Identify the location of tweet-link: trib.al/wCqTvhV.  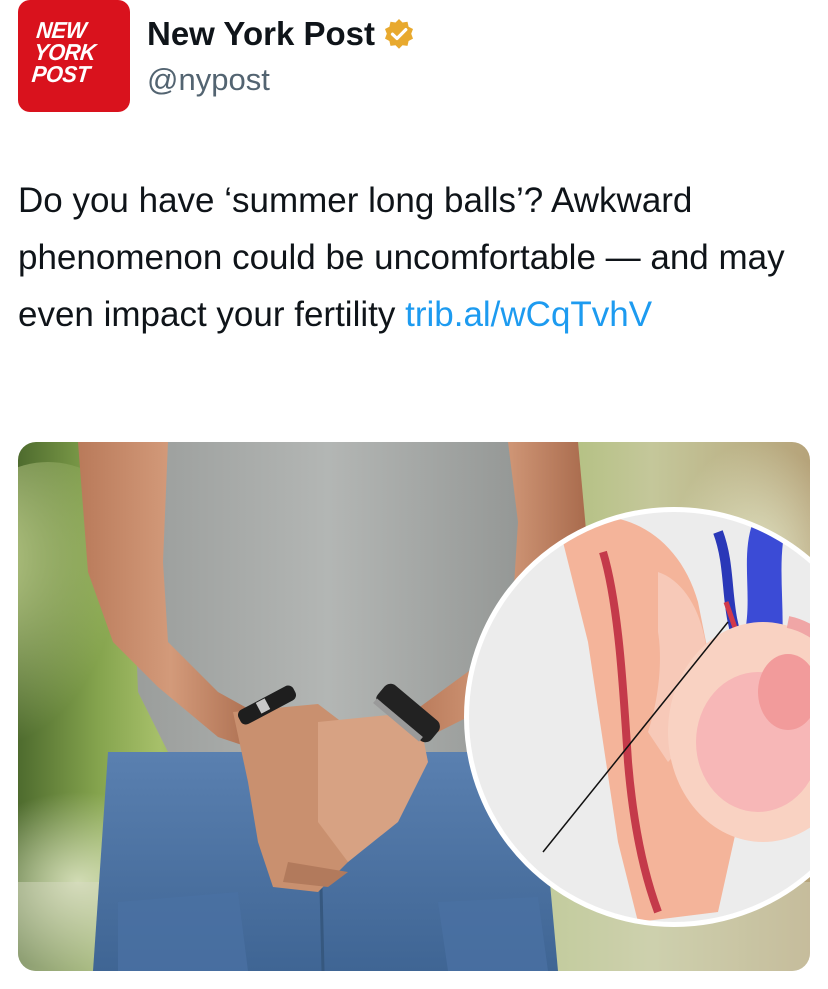
(528, 314).